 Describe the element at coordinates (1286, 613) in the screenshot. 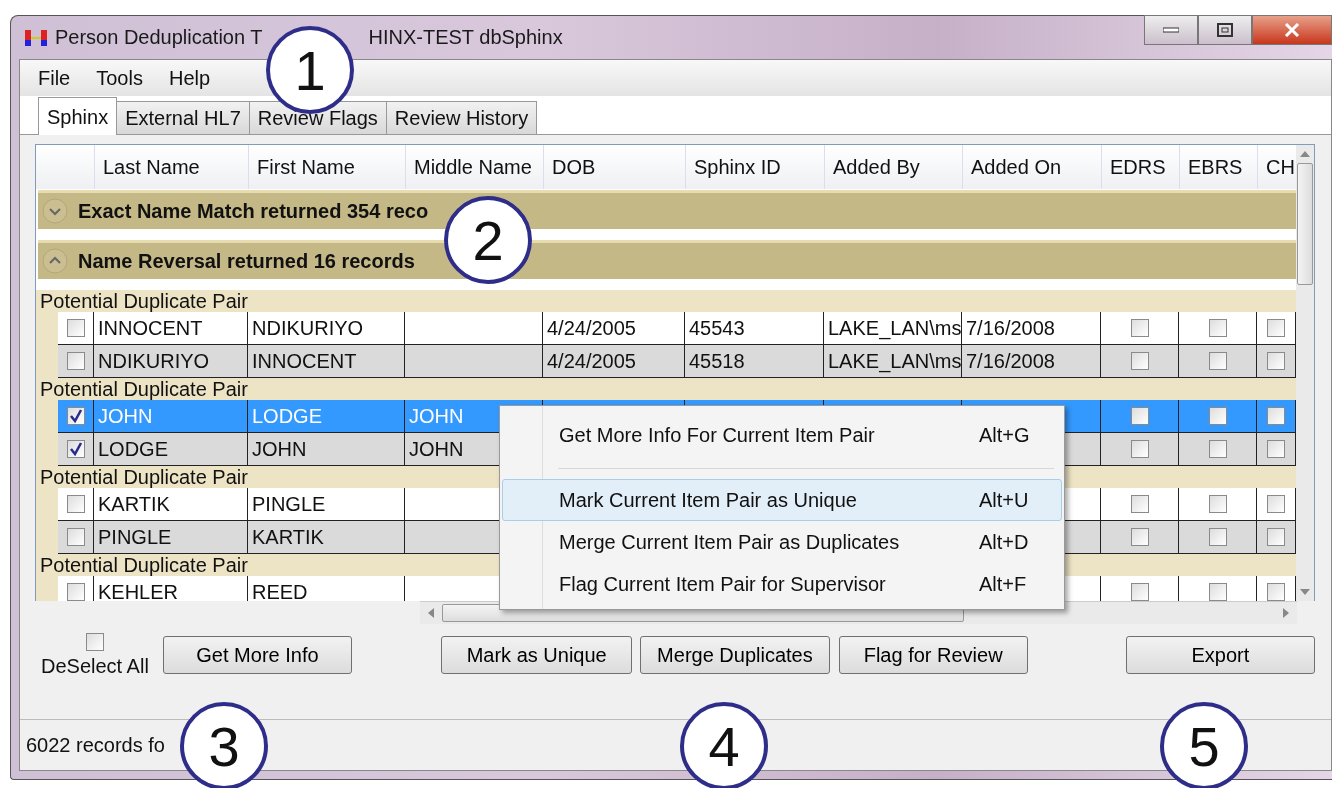

I see `scroll-right-icon` at that location.